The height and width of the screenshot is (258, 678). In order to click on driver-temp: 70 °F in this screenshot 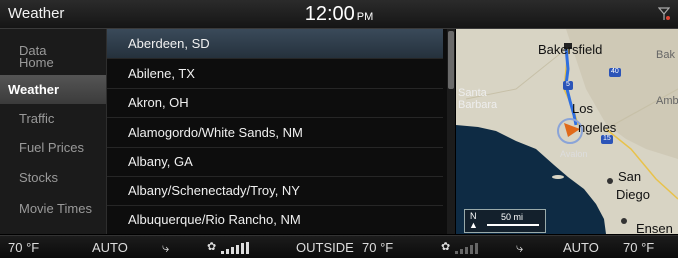, I will do `click(23, 247)`.